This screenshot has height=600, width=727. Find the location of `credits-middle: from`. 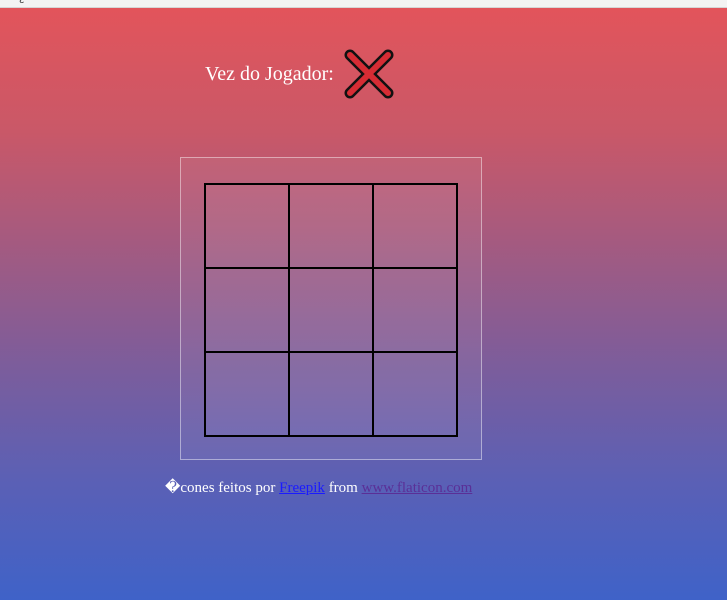

credits-middle: from is located at coordinates (343, 488).